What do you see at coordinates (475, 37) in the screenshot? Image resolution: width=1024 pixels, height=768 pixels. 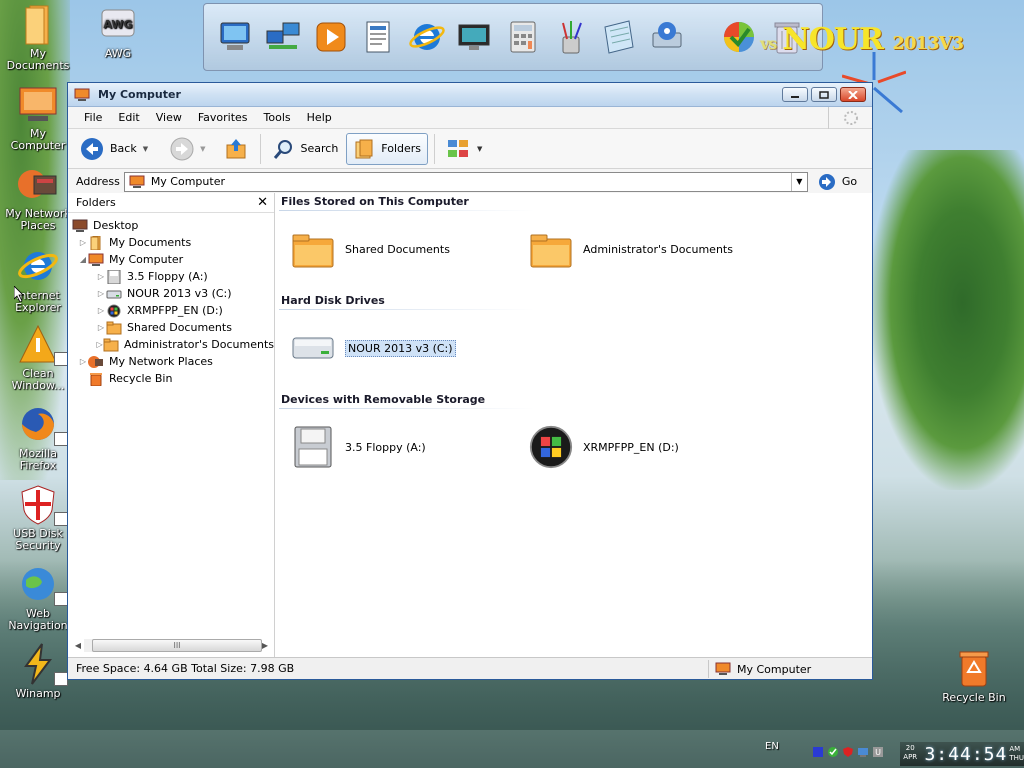 I see `dock-display-icon` at bounding box center [475, 37].